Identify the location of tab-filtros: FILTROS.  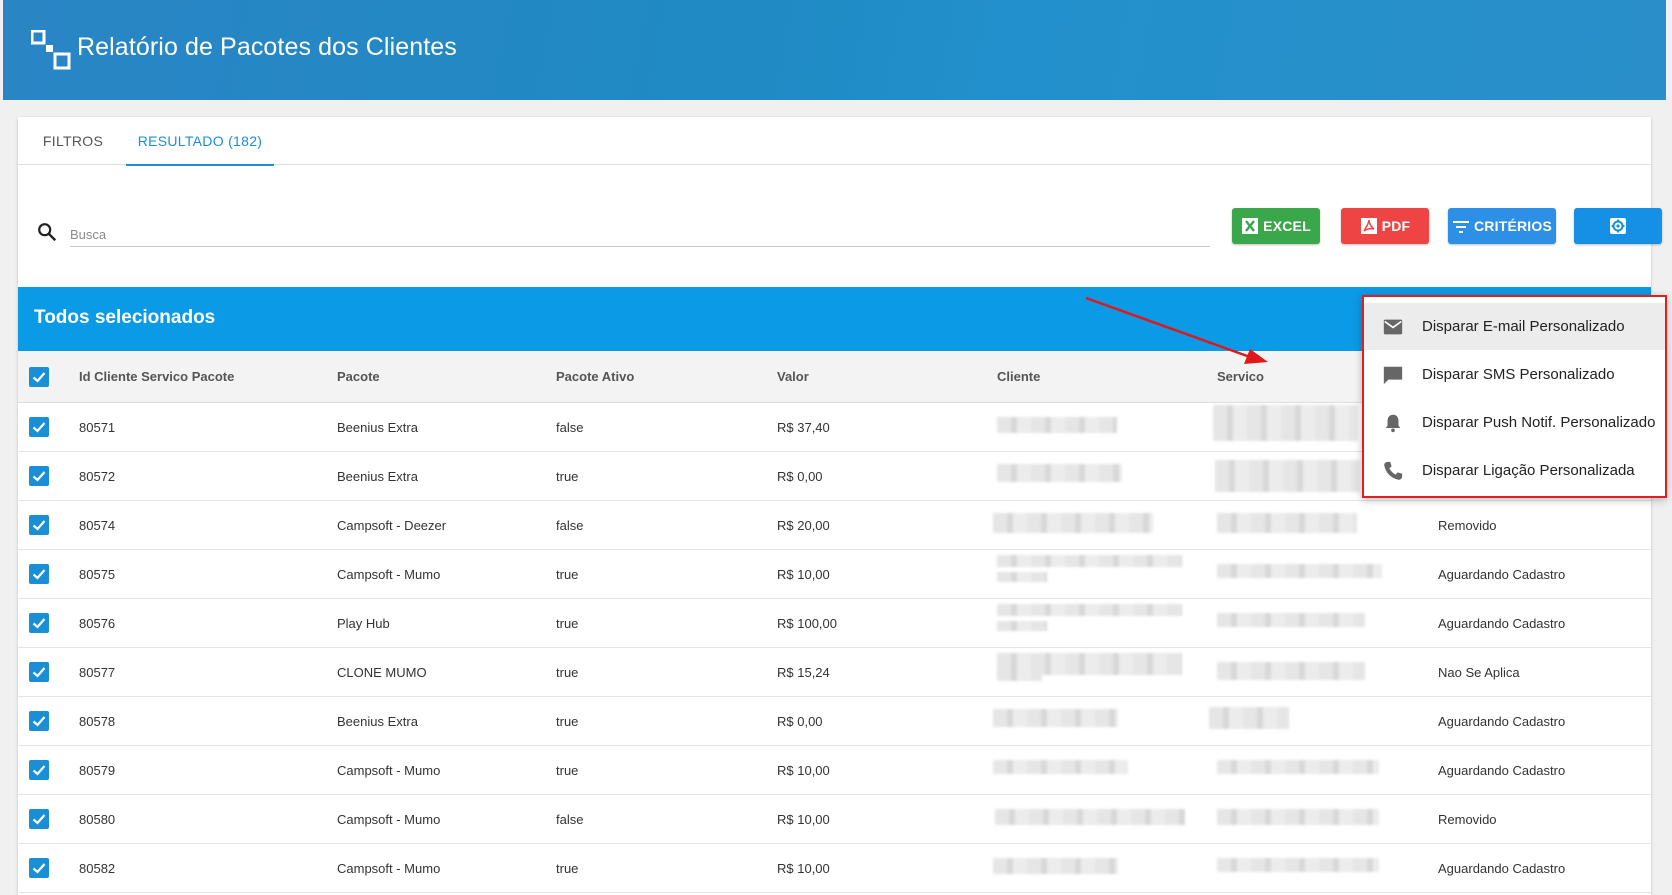
(73, 141).